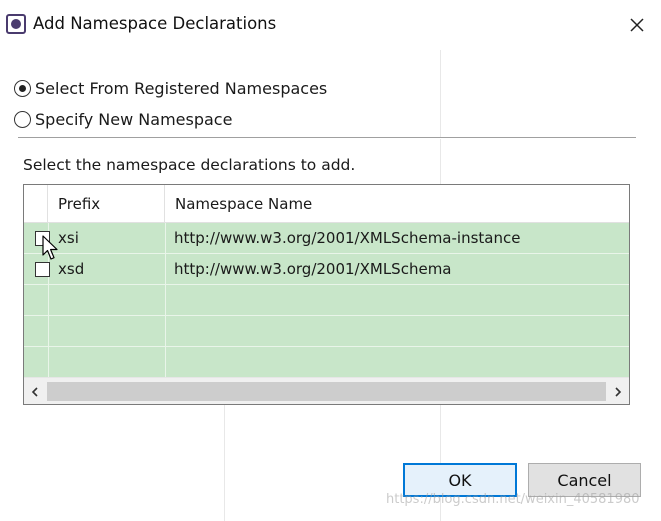  I want to click on row-prefix: xsd, so click(71, 269).